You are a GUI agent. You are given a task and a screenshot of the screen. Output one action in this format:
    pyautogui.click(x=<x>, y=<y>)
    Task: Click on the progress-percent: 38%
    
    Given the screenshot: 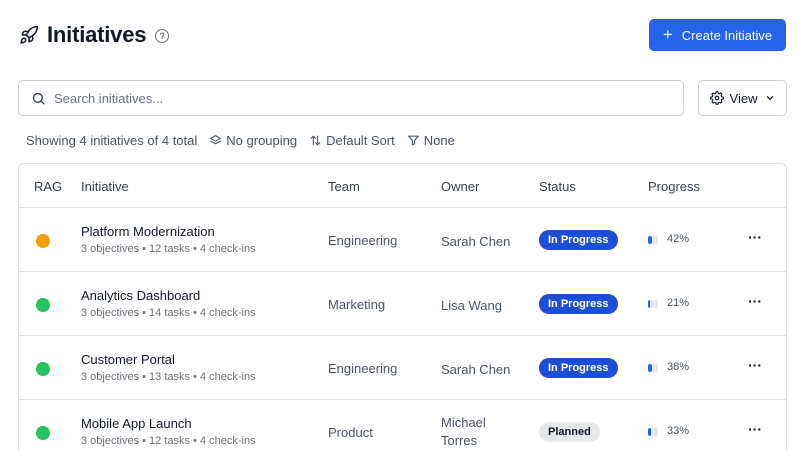 What is the action you would take?
    pyautogui.click(x=678, y=367)
    